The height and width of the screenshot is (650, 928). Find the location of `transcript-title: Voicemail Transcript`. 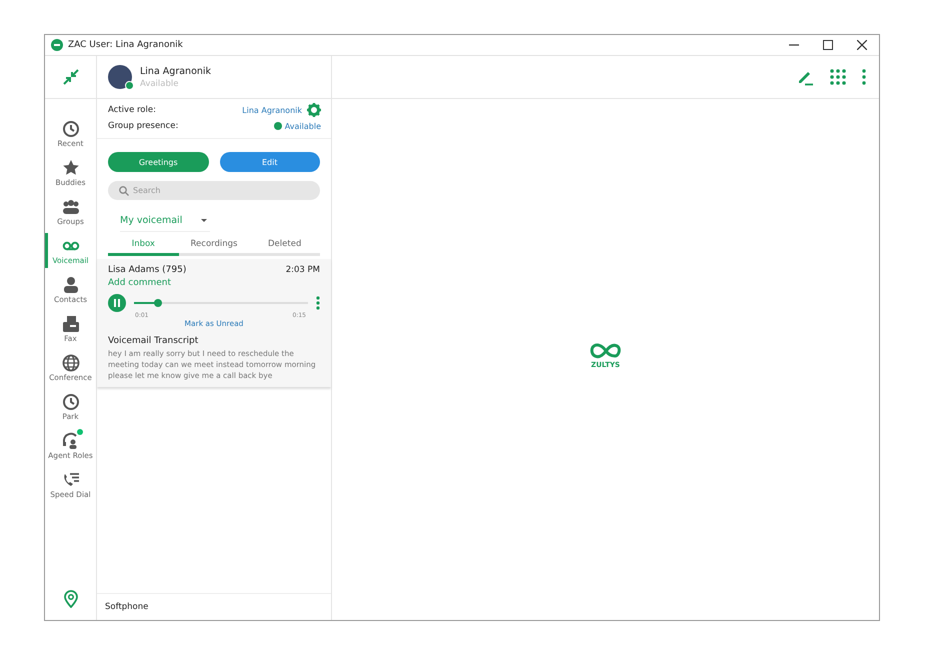

transcript-title: Voicemail Transcript is located at coordinates (154, 341).